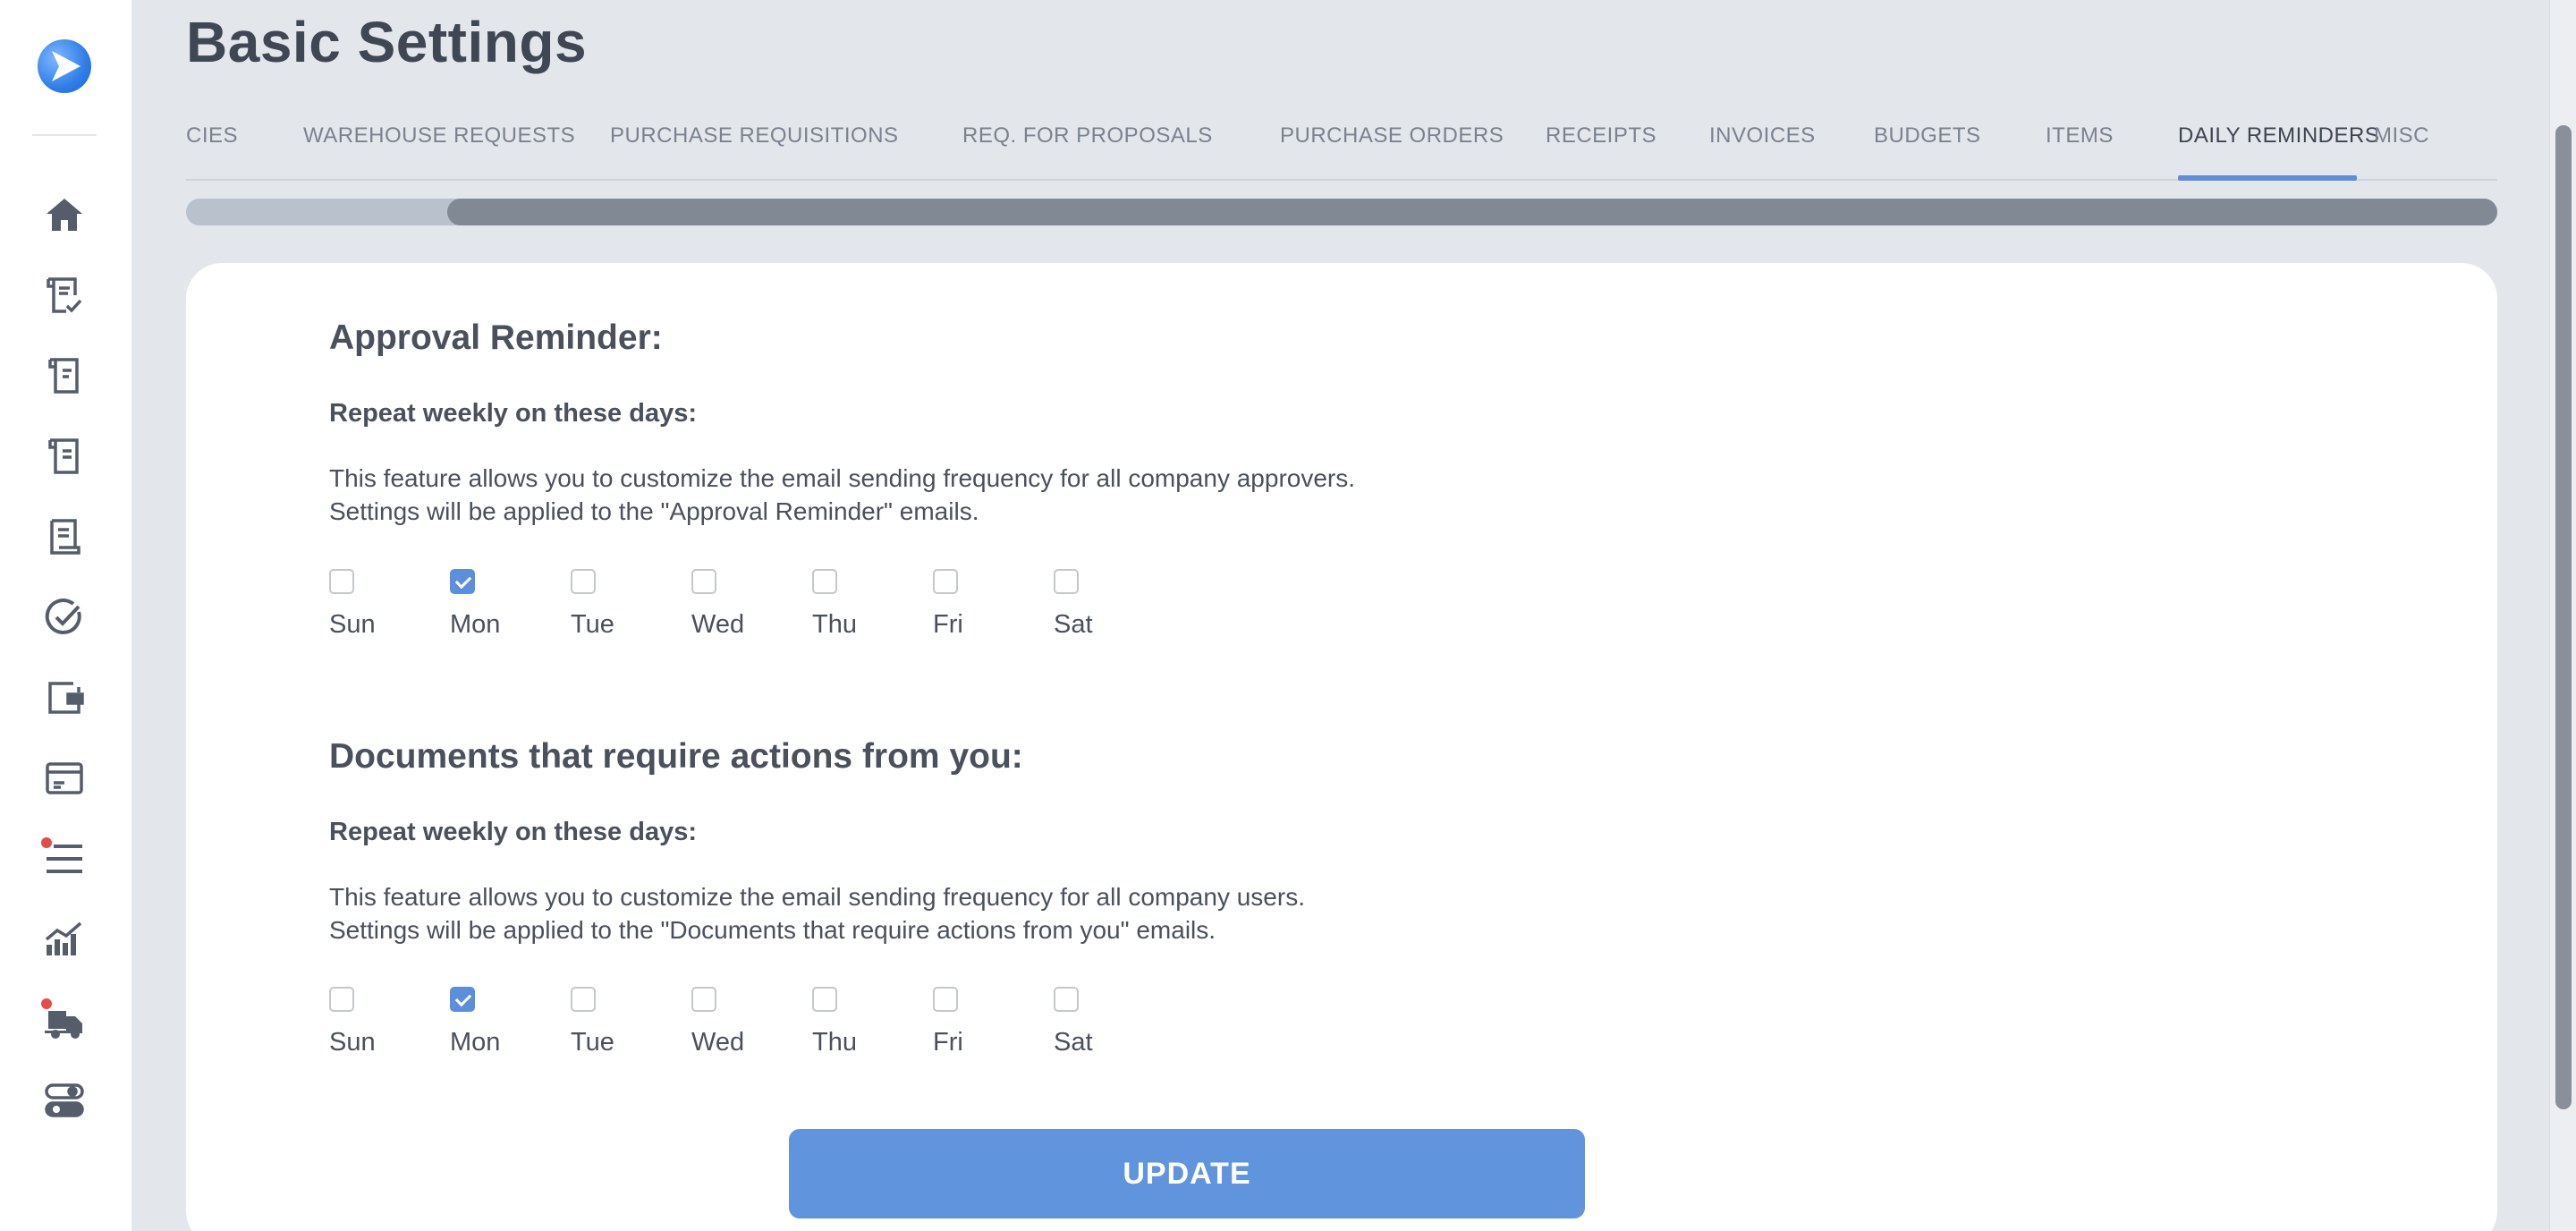 This screenshot has height=1231, width=2576. What do you see at coordinates (64, 456) in the screenshot?
I see `document-alt-icon` at bounding box center [64, 456].